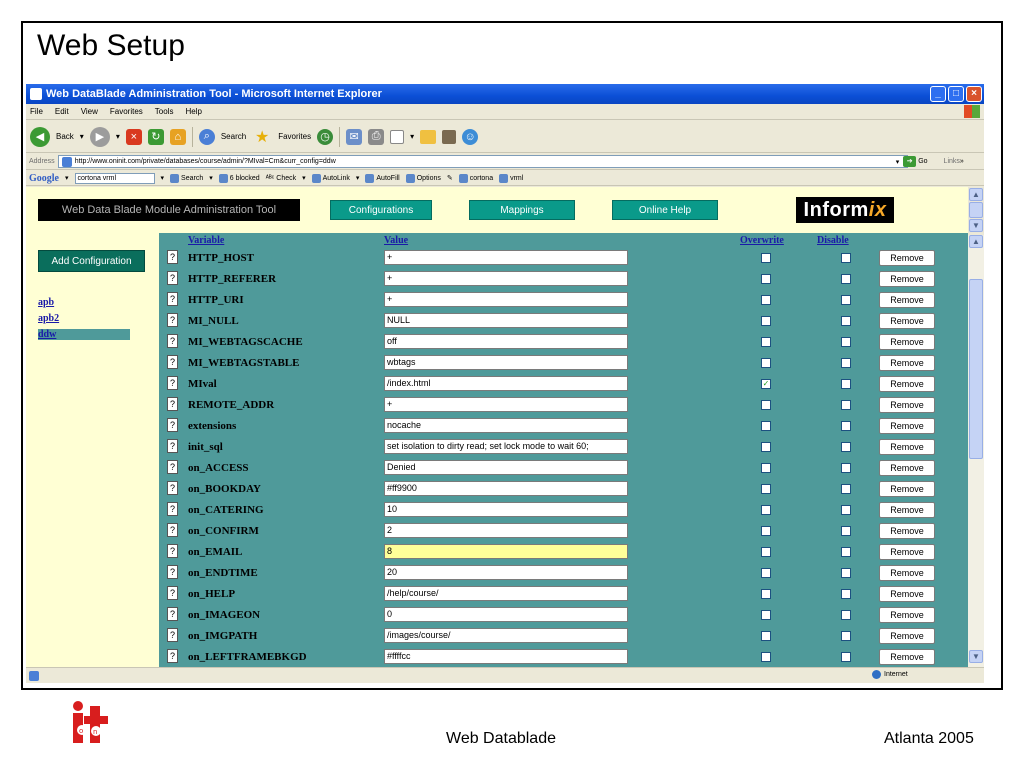  Describe the element at coordinates (155, 136) in the screenshot. I see `refresh-icon: ↻` at that location.